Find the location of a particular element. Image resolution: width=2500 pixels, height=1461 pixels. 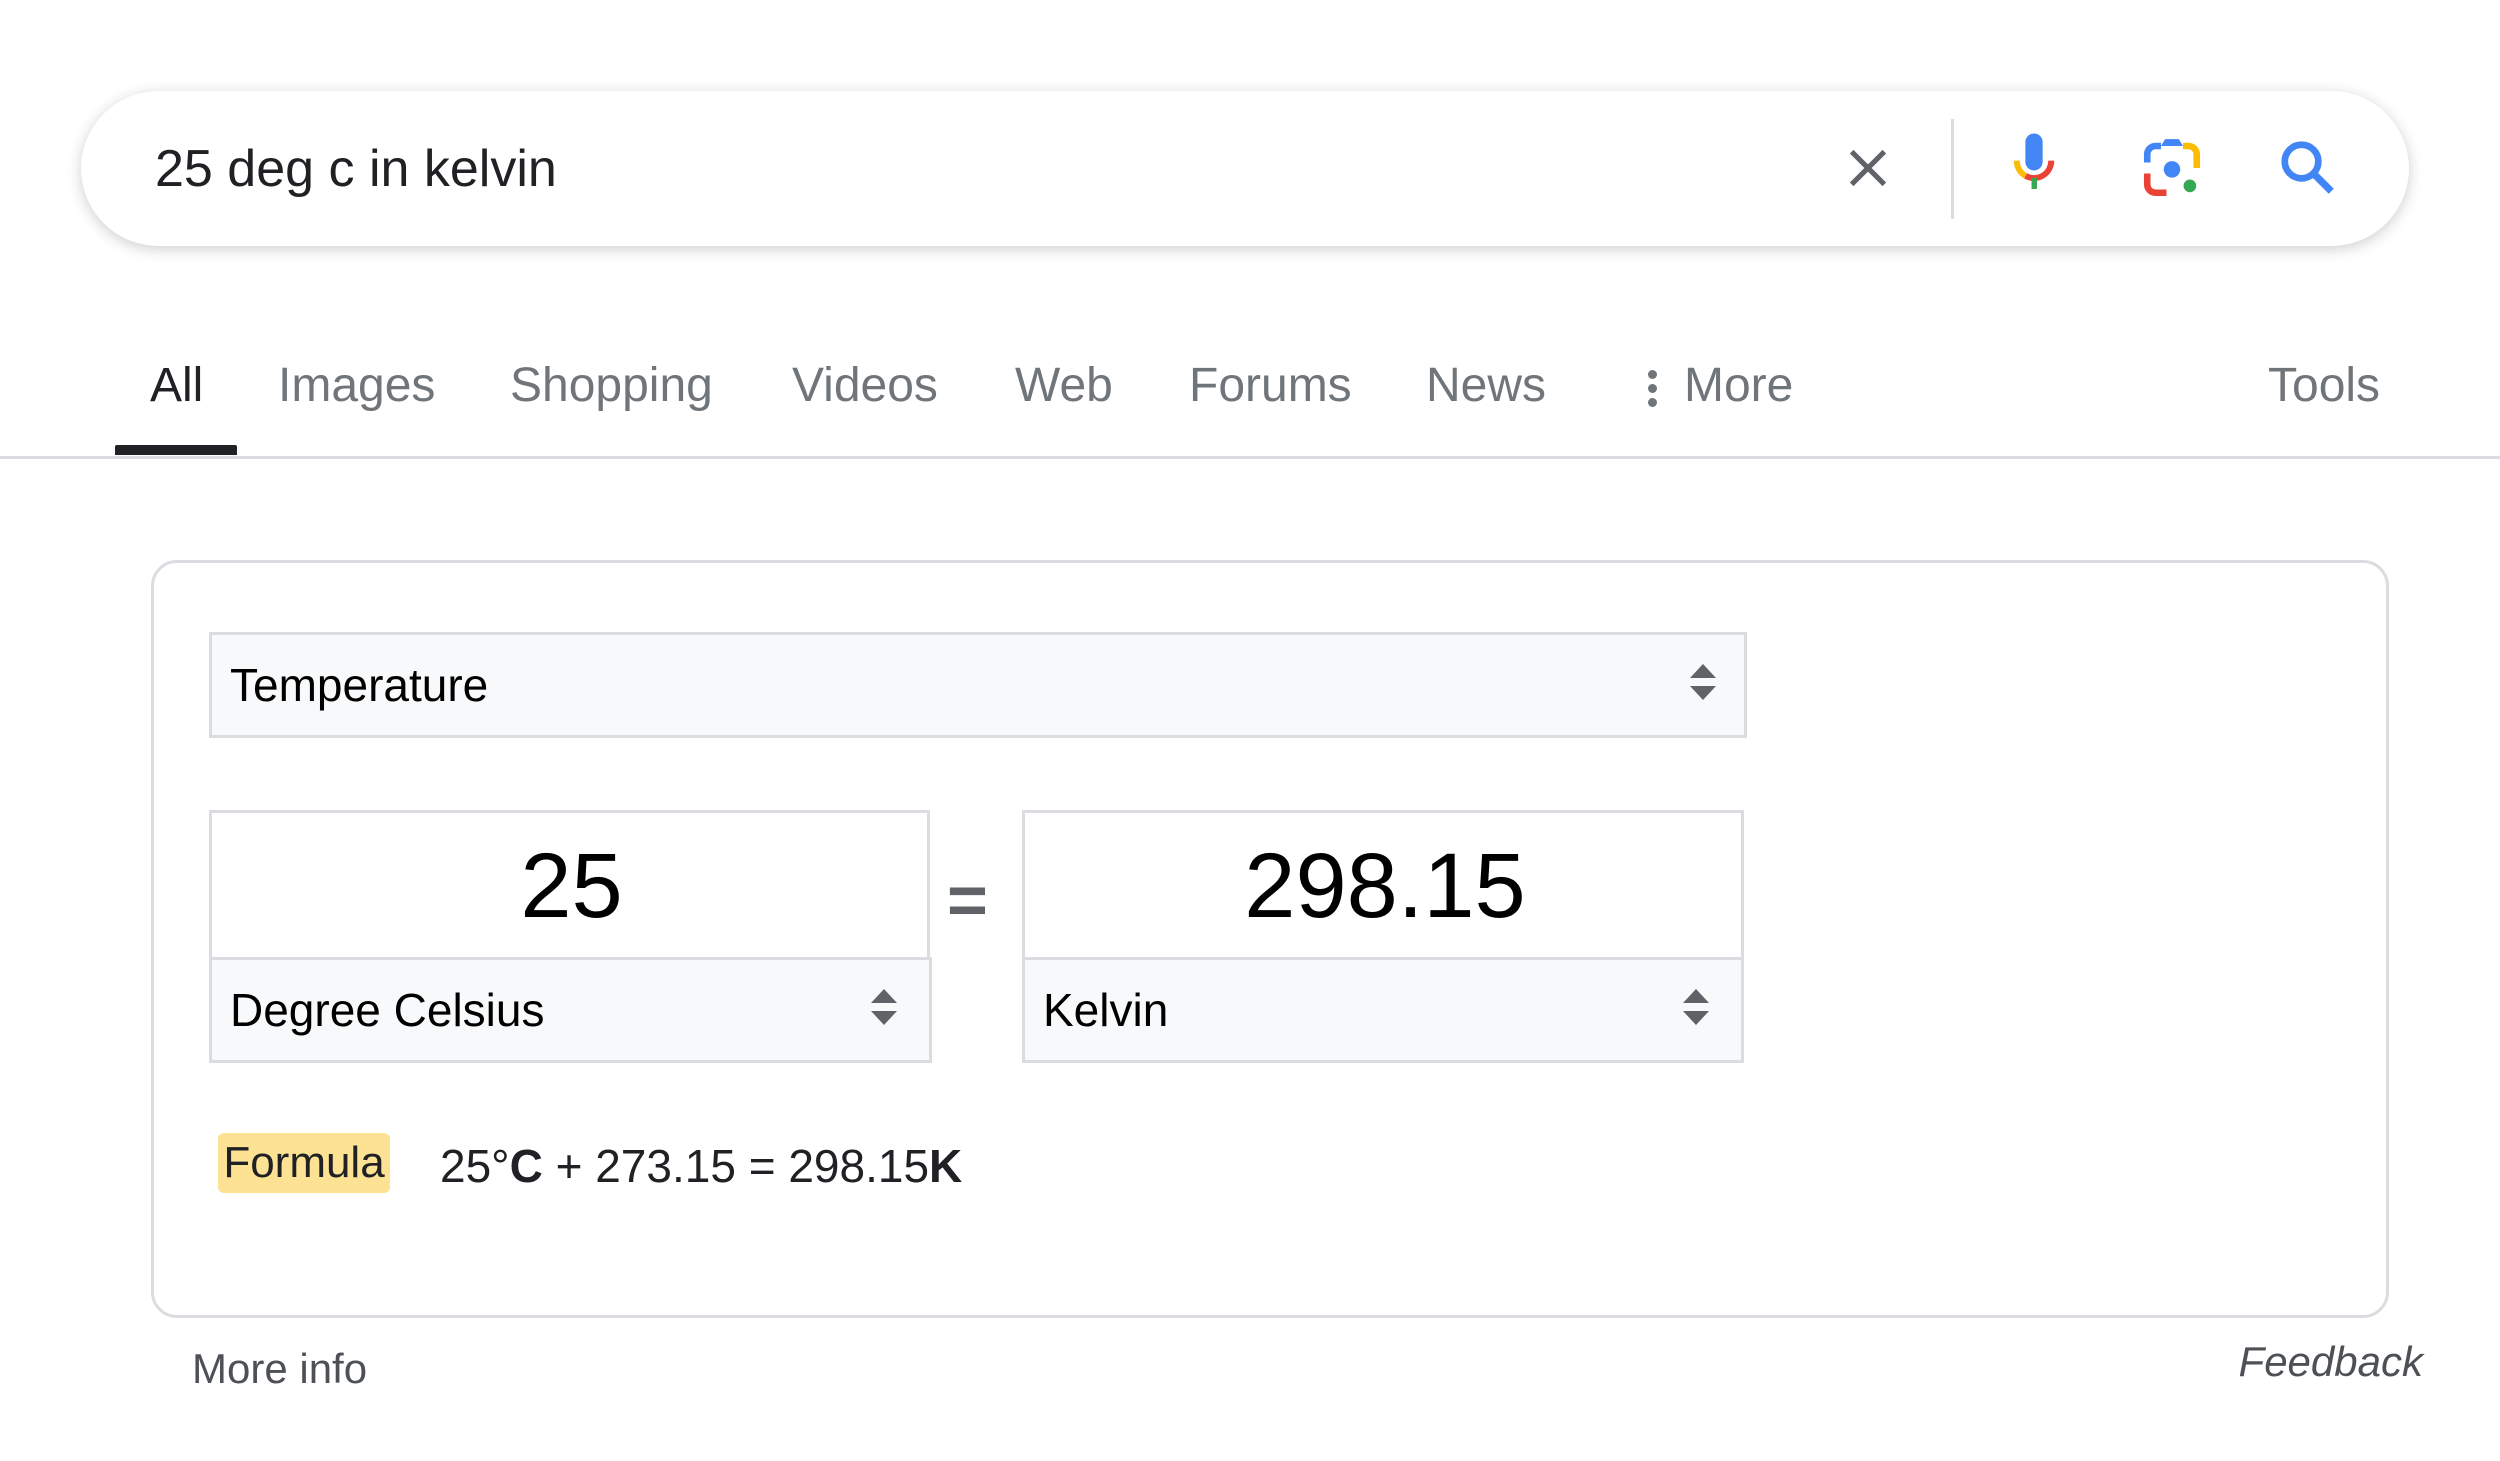

feedback-link: Feedback is located at coordinates (2331, 1362).